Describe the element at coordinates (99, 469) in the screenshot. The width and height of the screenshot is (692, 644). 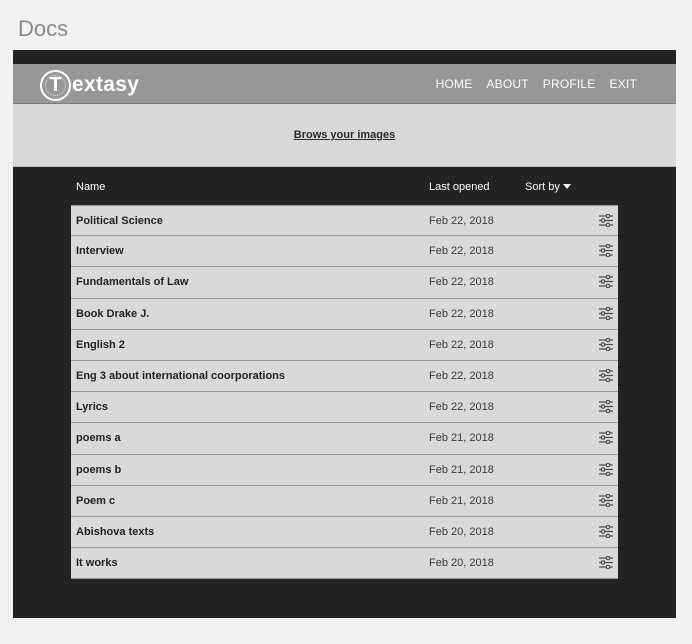
I see `document-name: poems b` at that location.